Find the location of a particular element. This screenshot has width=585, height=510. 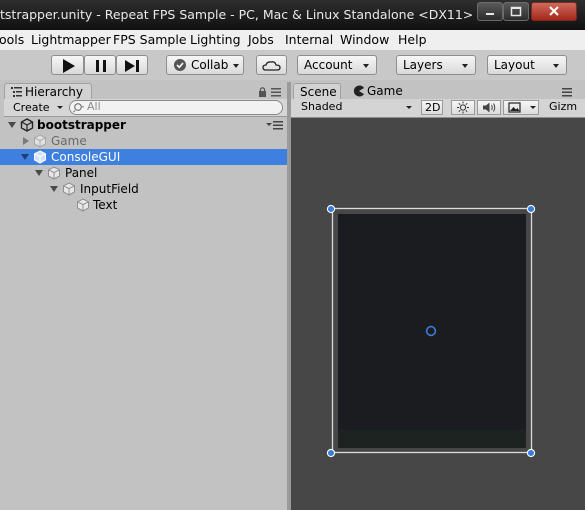

layers-label: Layers is located at coordinates (423, 65).